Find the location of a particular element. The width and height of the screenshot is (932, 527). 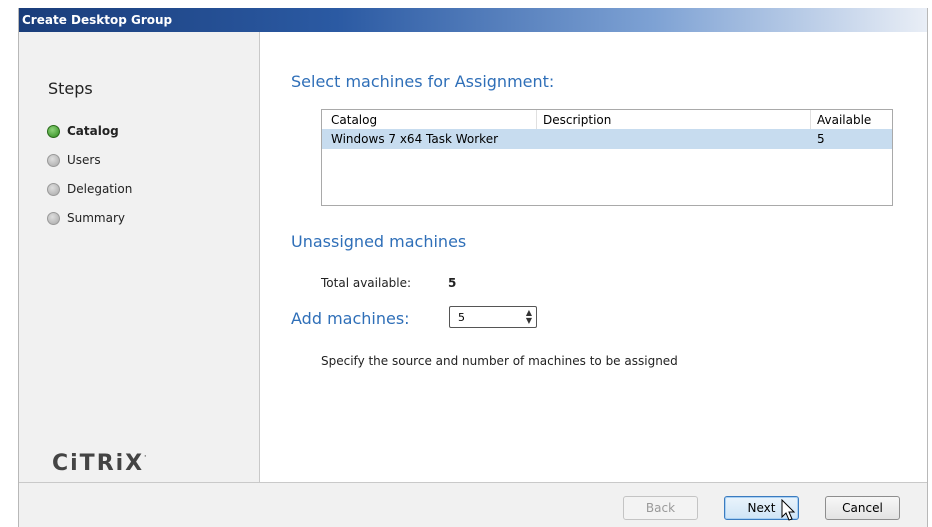

table-row: Windows 7 x64 Task Worker 5 is located at coordinates (607, 139).